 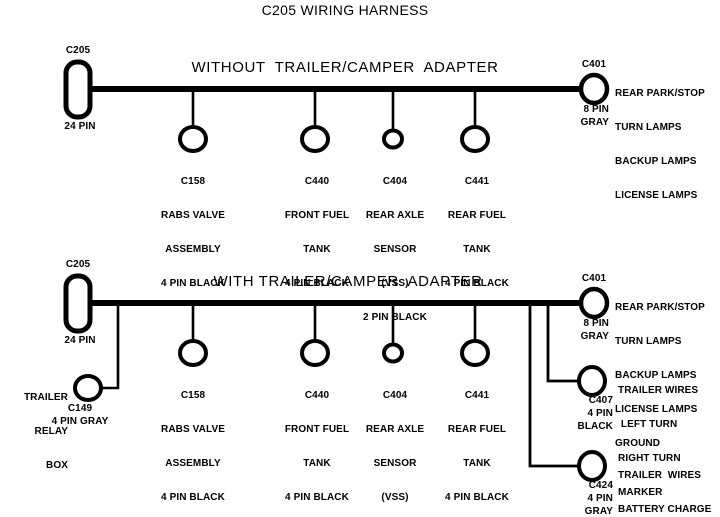 What do you see at coordinates (315, 139) in the screenshot?
I see `connector-c440-top` at bounding box center [315, 139].